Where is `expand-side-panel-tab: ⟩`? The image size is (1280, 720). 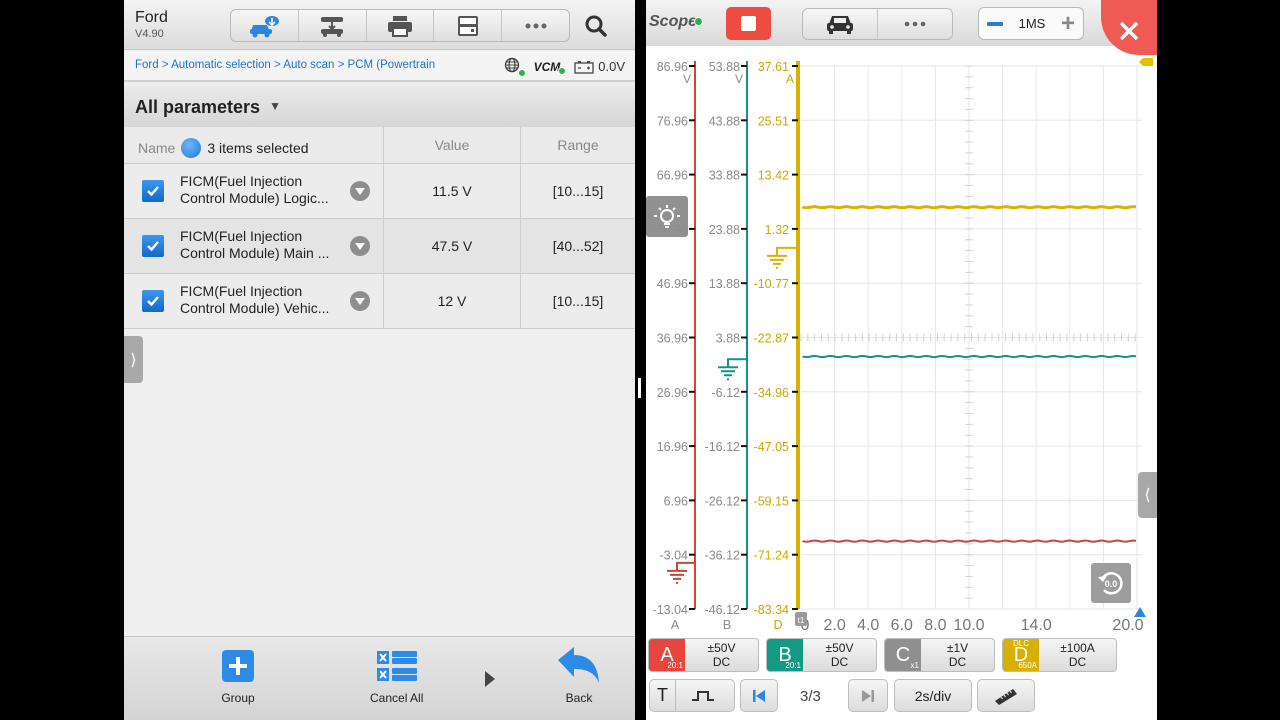 expand-side-panel-tab: ⟩ is located at coordinates (133, 359).